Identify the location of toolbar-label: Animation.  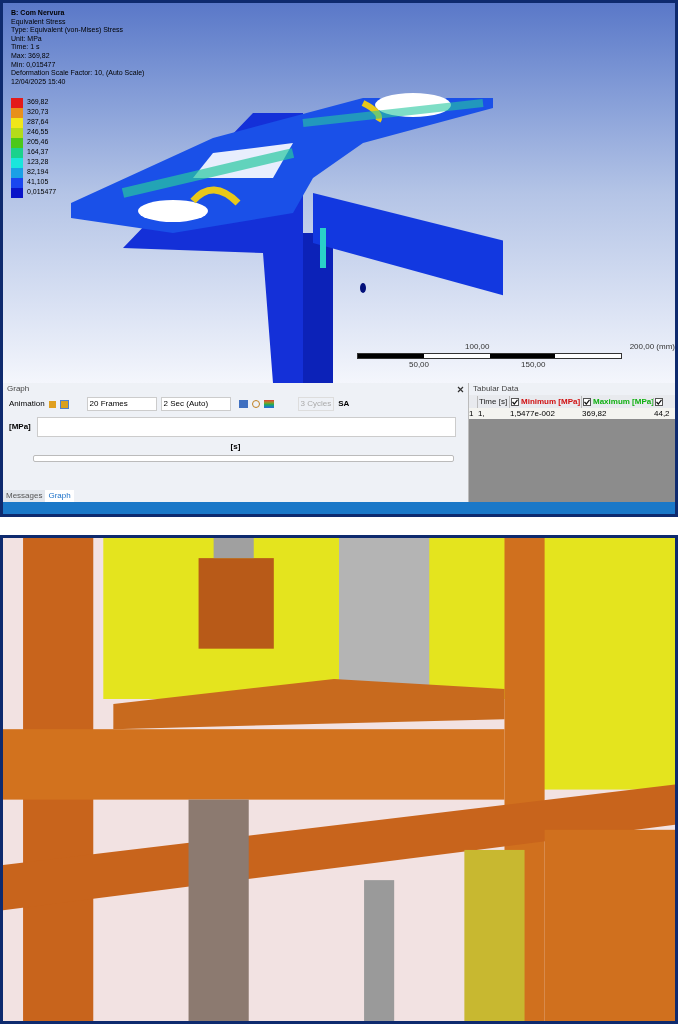
(27, 404).